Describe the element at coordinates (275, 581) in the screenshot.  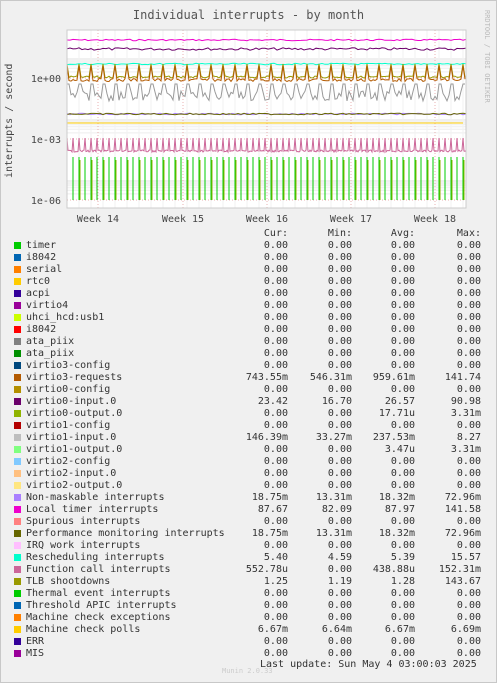
I see `legend-cur-value: 1.25` at that location.